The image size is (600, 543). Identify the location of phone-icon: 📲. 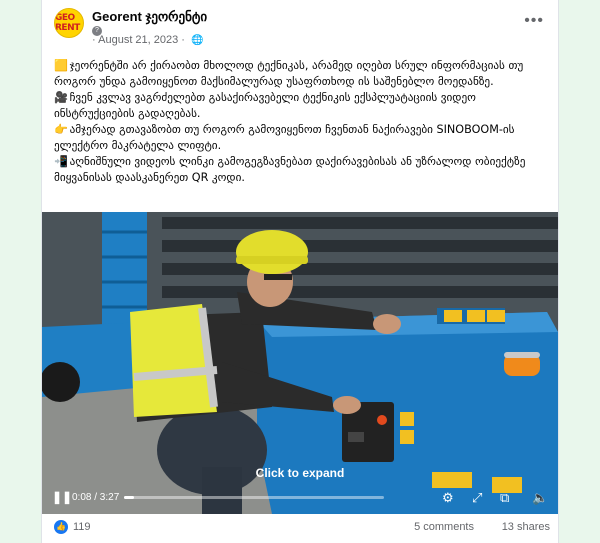
(61, 161).